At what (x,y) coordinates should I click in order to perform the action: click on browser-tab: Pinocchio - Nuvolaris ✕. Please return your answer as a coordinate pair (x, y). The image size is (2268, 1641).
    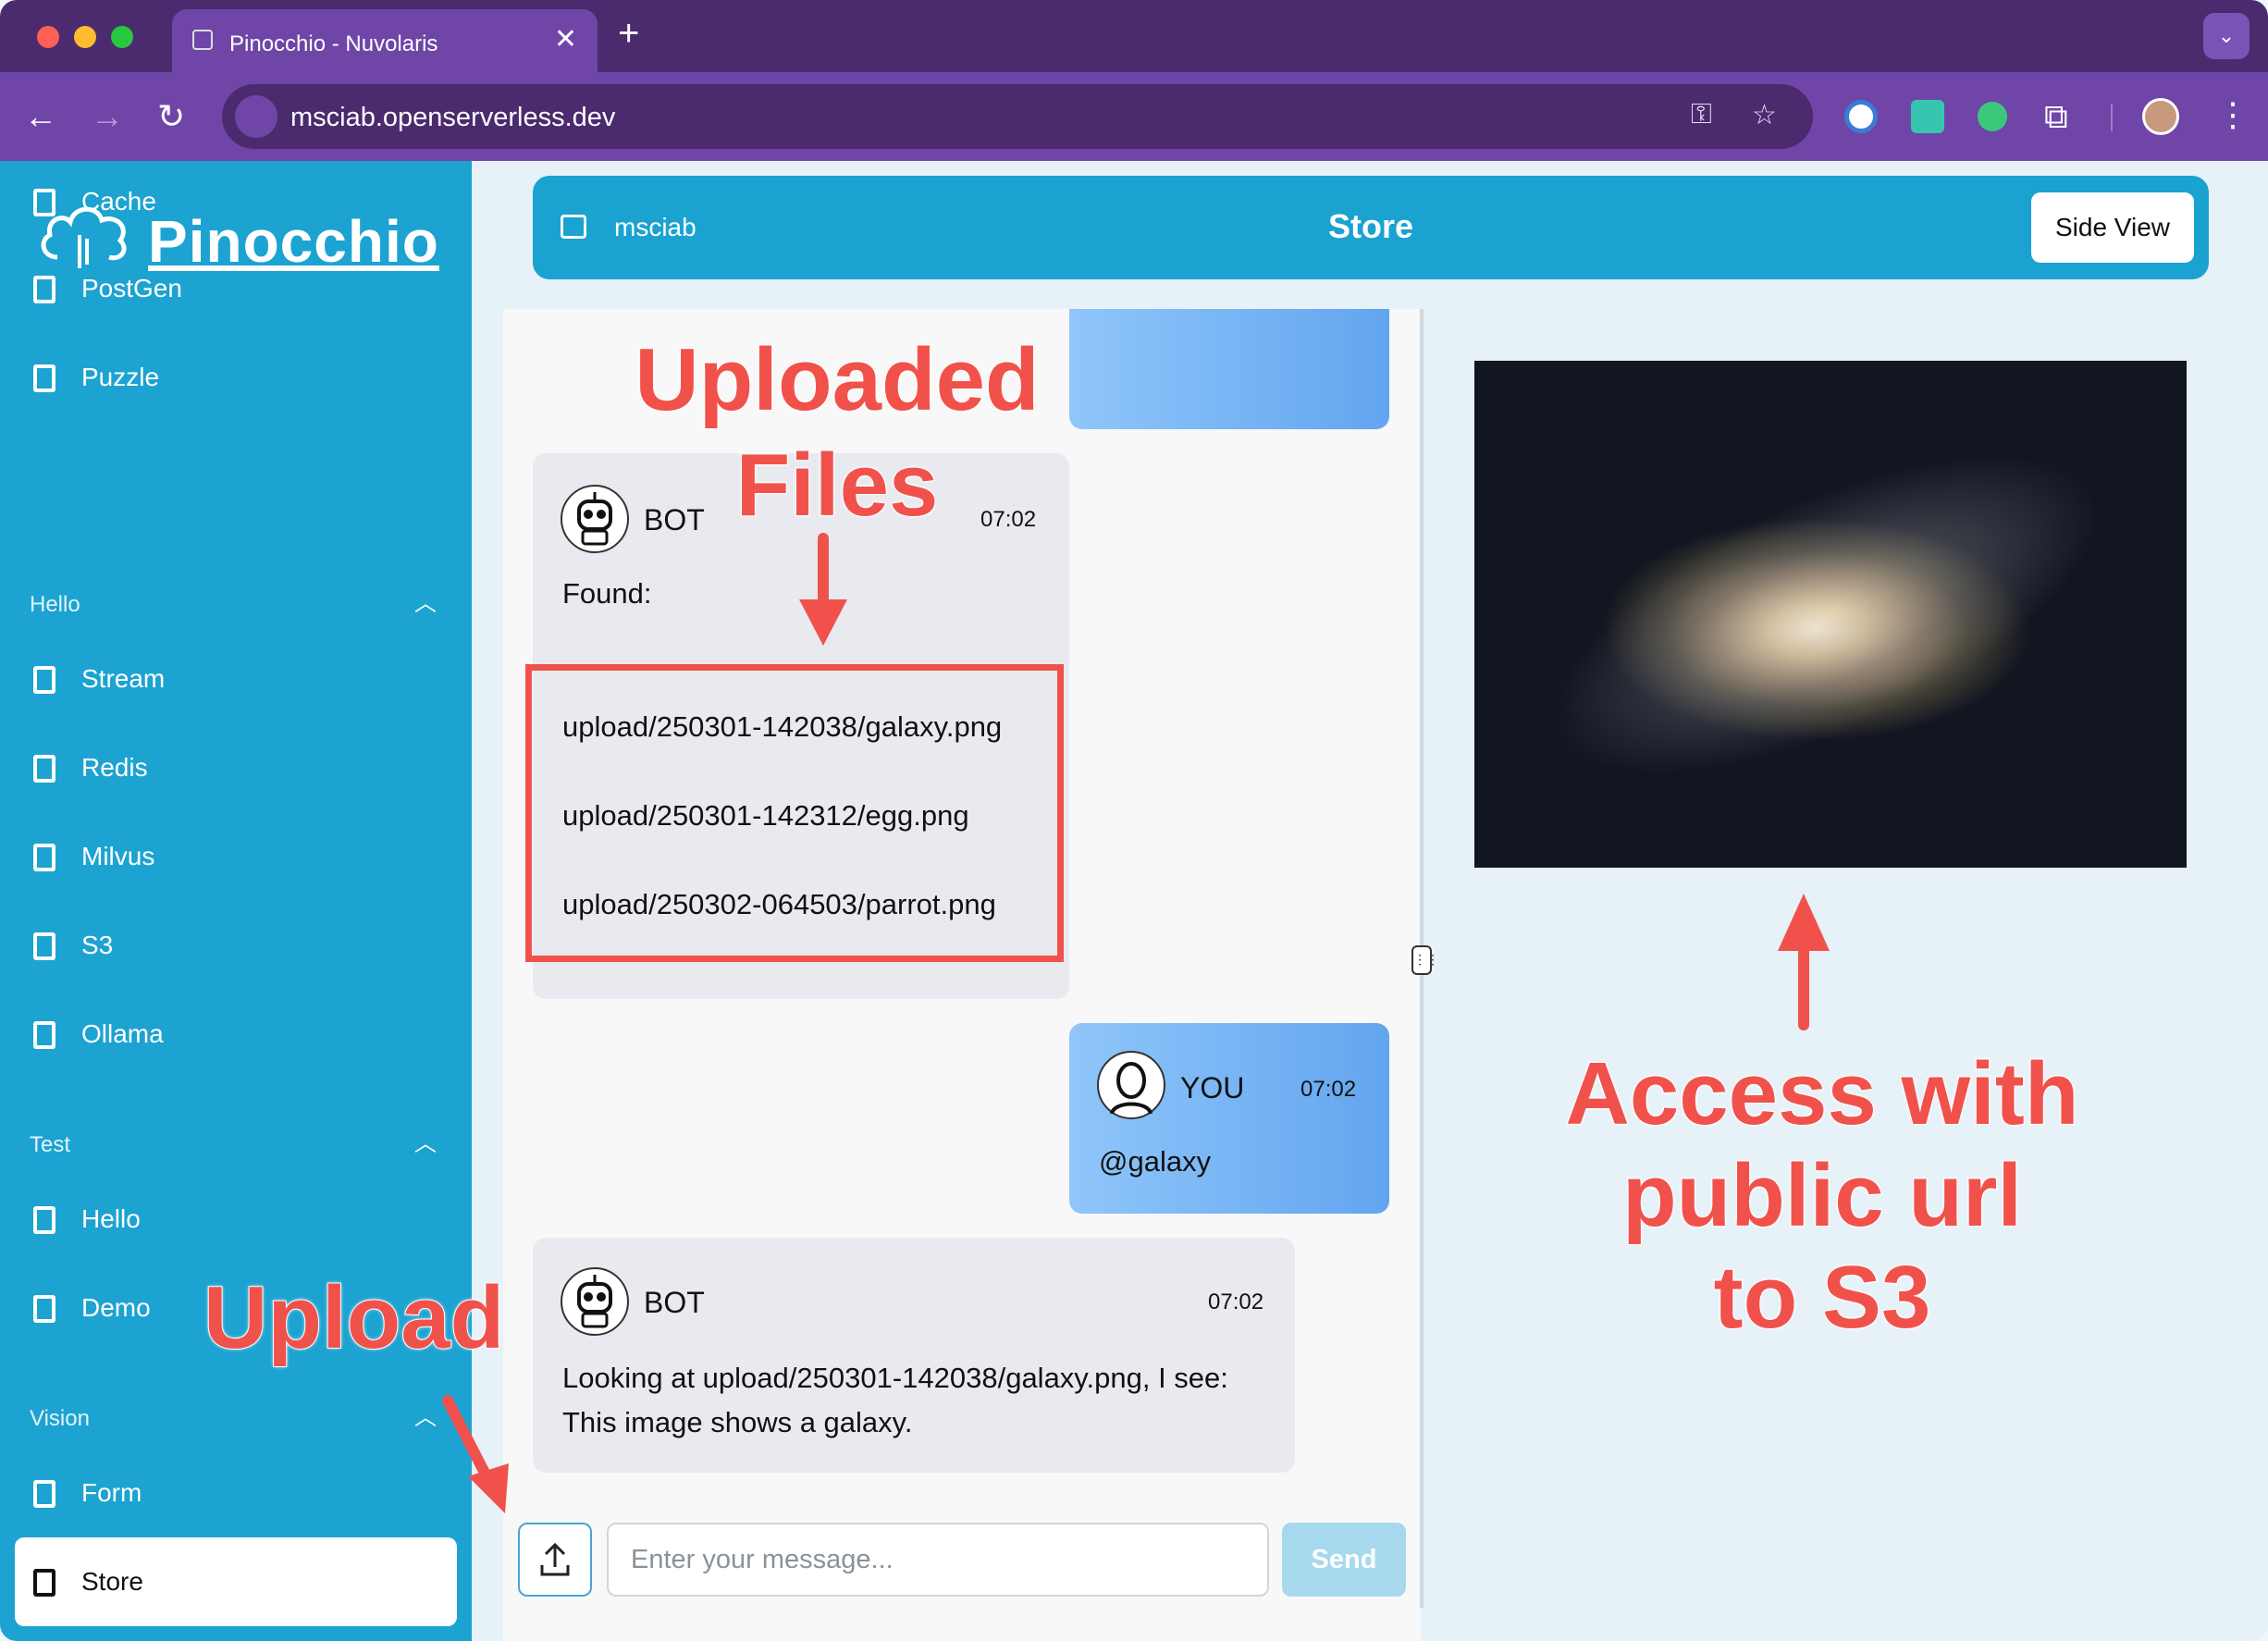
    Looking at the image, I should click on (385, 41).